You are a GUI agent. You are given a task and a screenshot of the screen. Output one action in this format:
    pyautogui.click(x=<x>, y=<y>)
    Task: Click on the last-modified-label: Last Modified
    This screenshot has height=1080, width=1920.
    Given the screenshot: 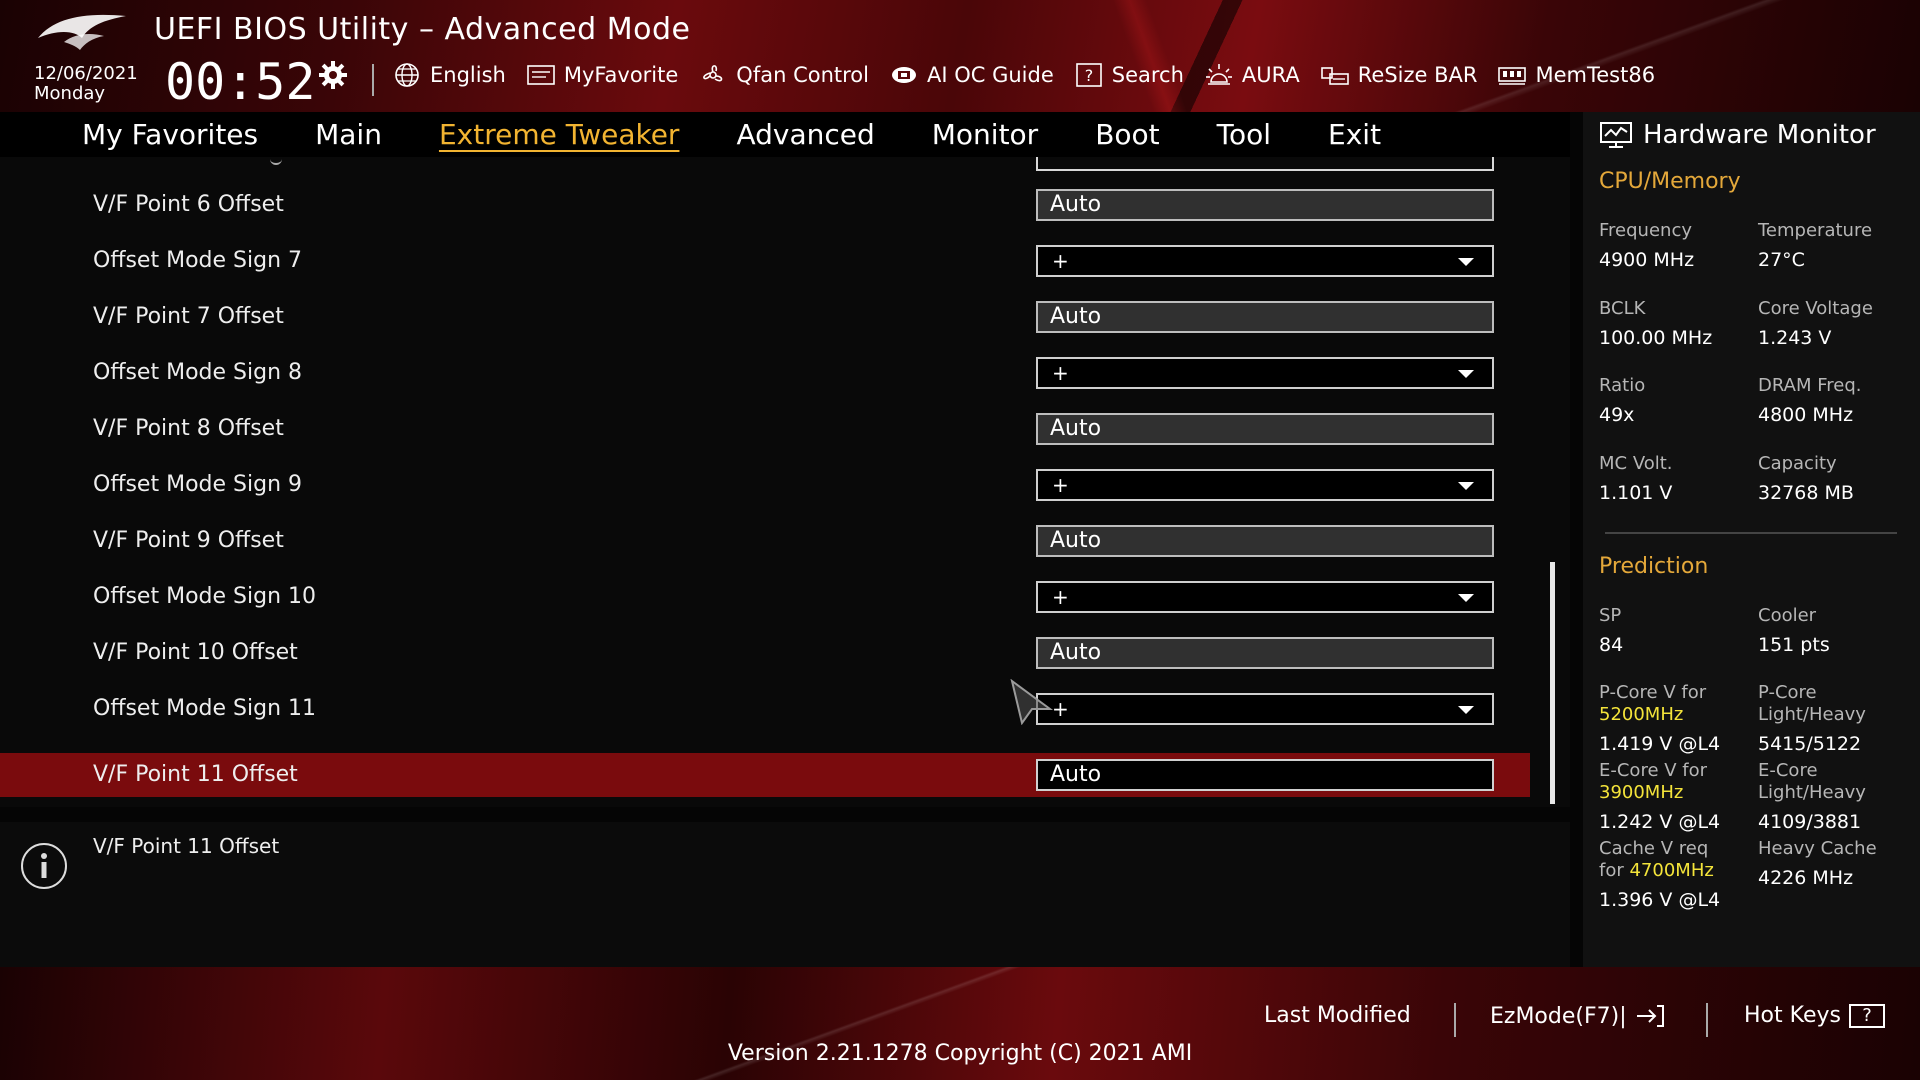 What is the action you would take?
    pyautogui.click(x=1337, y=1015)
    